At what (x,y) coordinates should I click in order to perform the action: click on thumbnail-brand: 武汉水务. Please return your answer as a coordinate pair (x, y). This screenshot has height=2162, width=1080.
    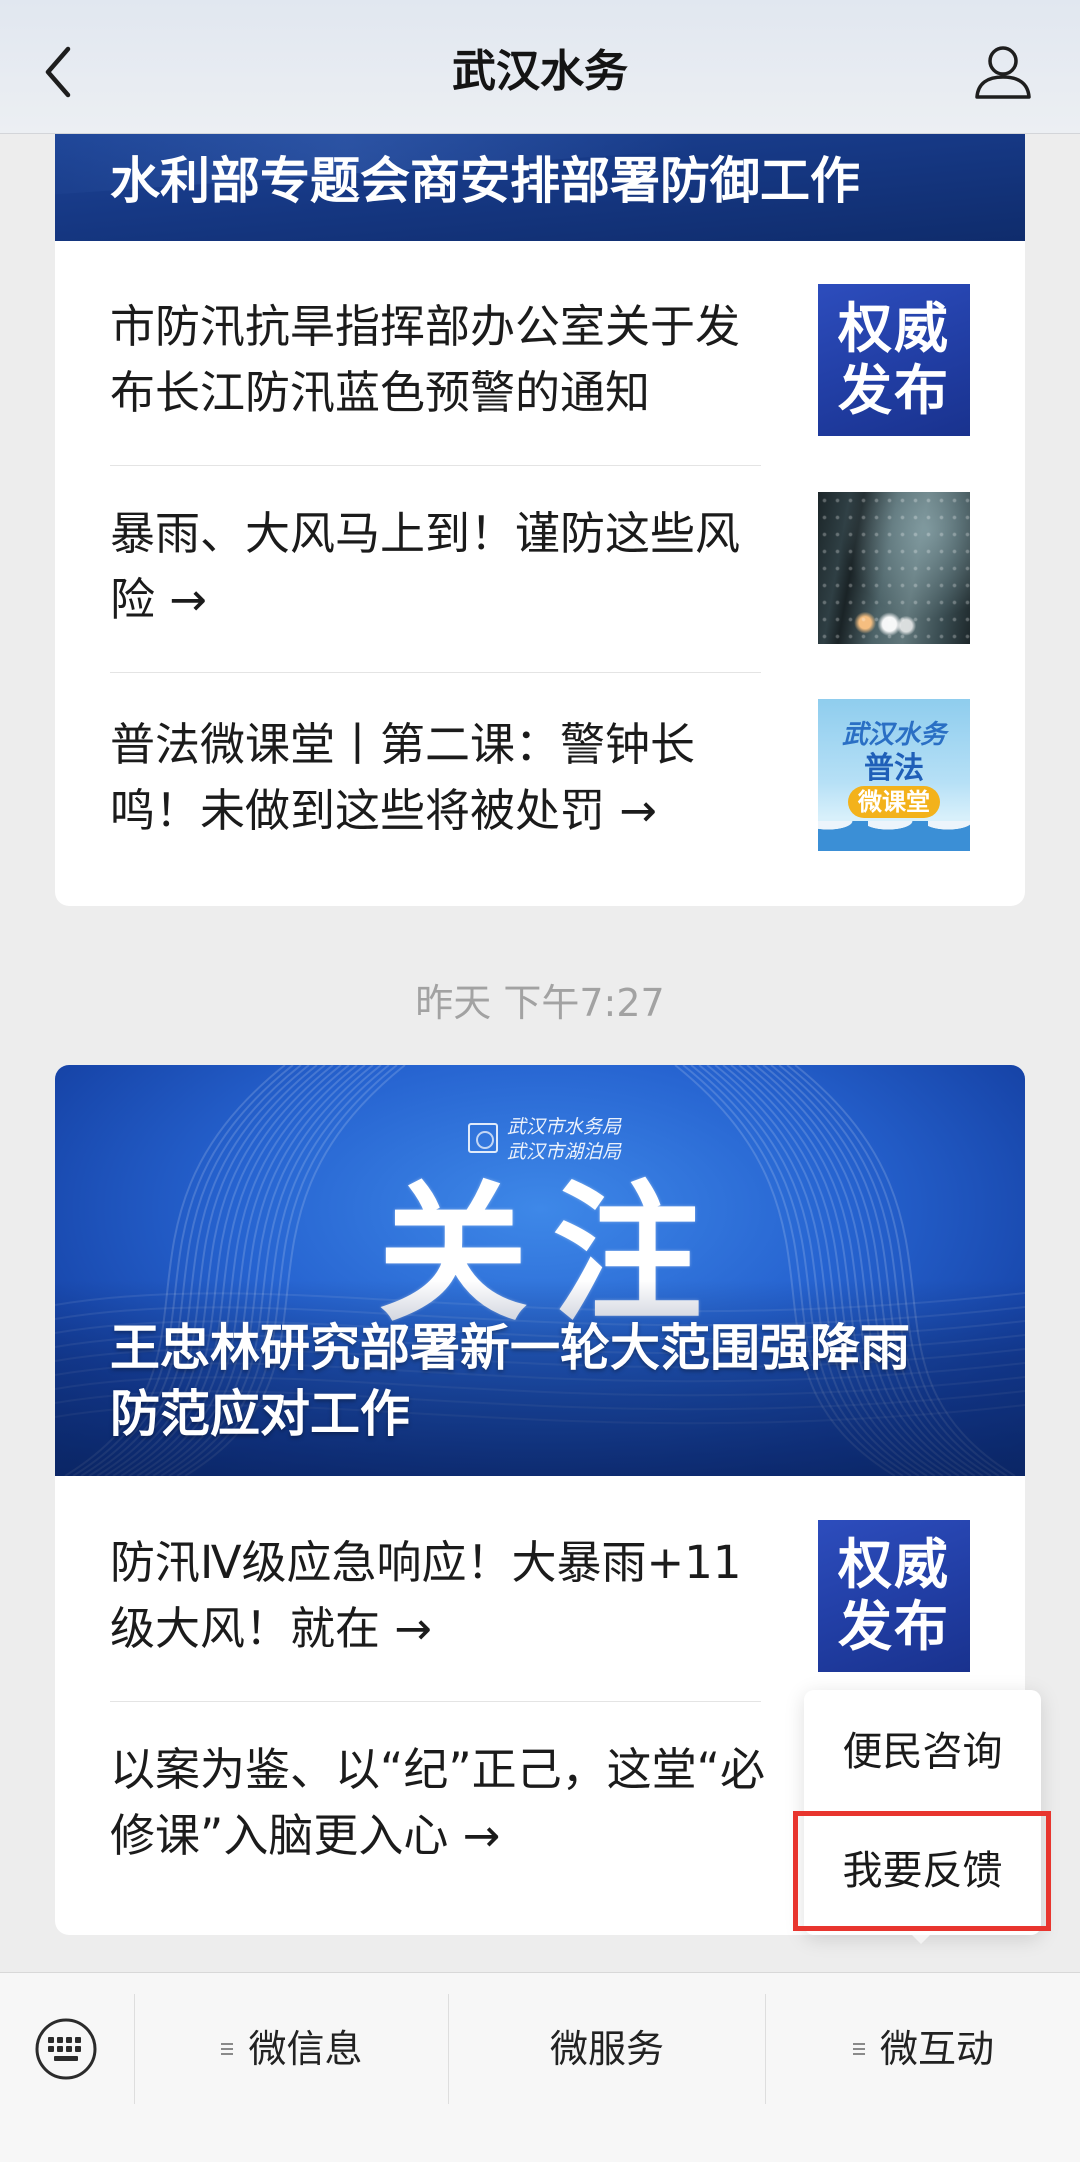
    Looking at the image, I should click on (893, 735).